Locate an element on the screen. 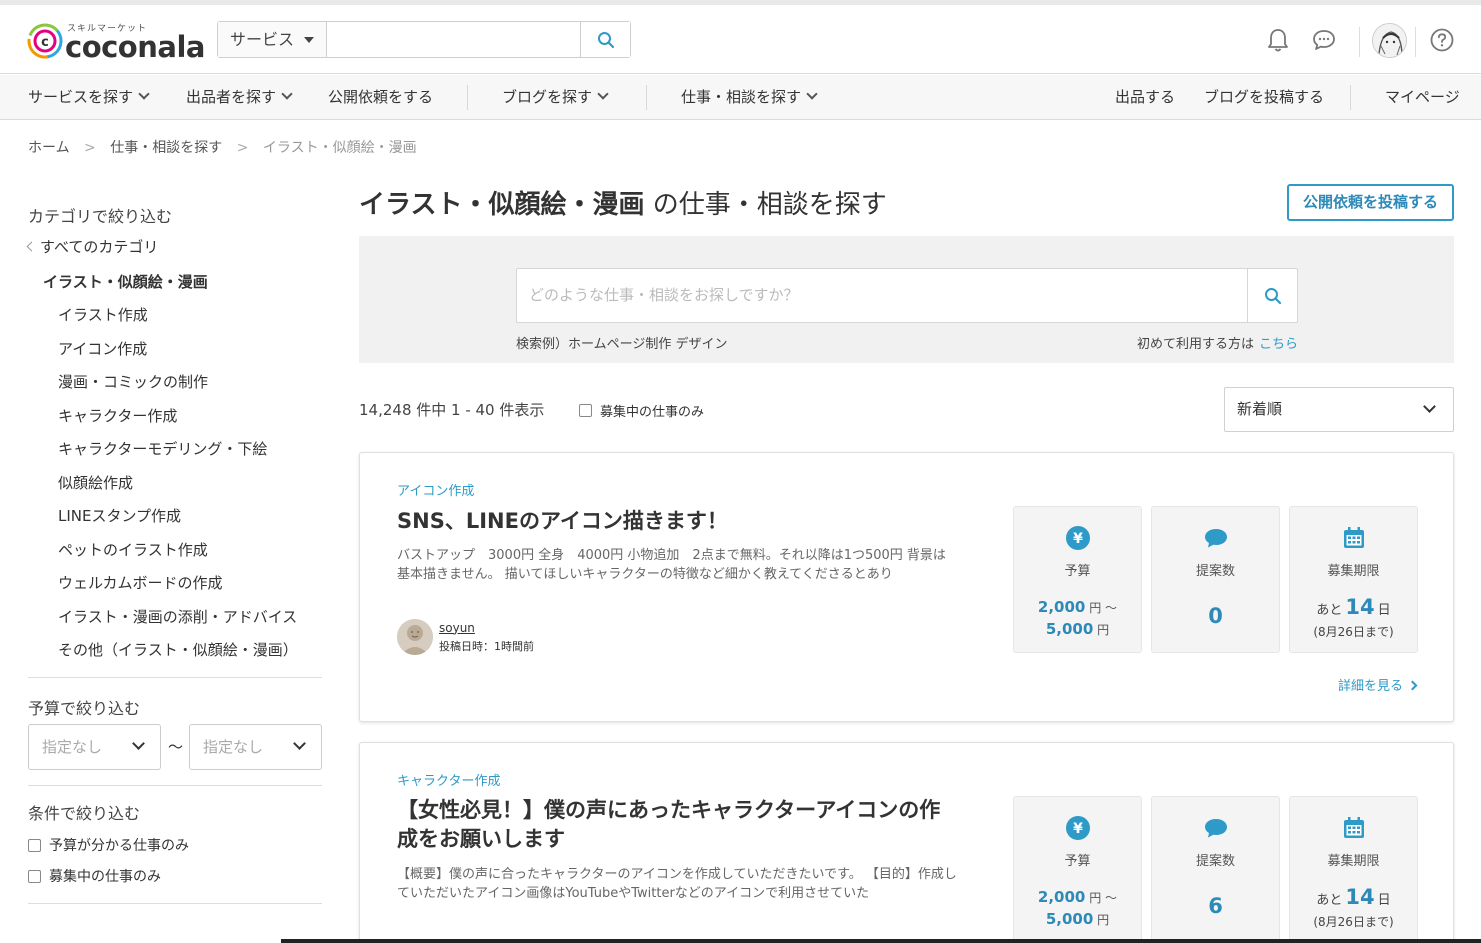  nav-post-blog: ブログを投稿する is located at coordinates (1264, 97).